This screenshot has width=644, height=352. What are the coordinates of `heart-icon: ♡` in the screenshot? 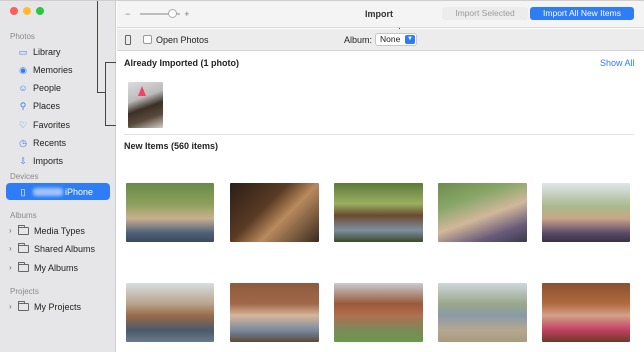 It's located at (23, 124).